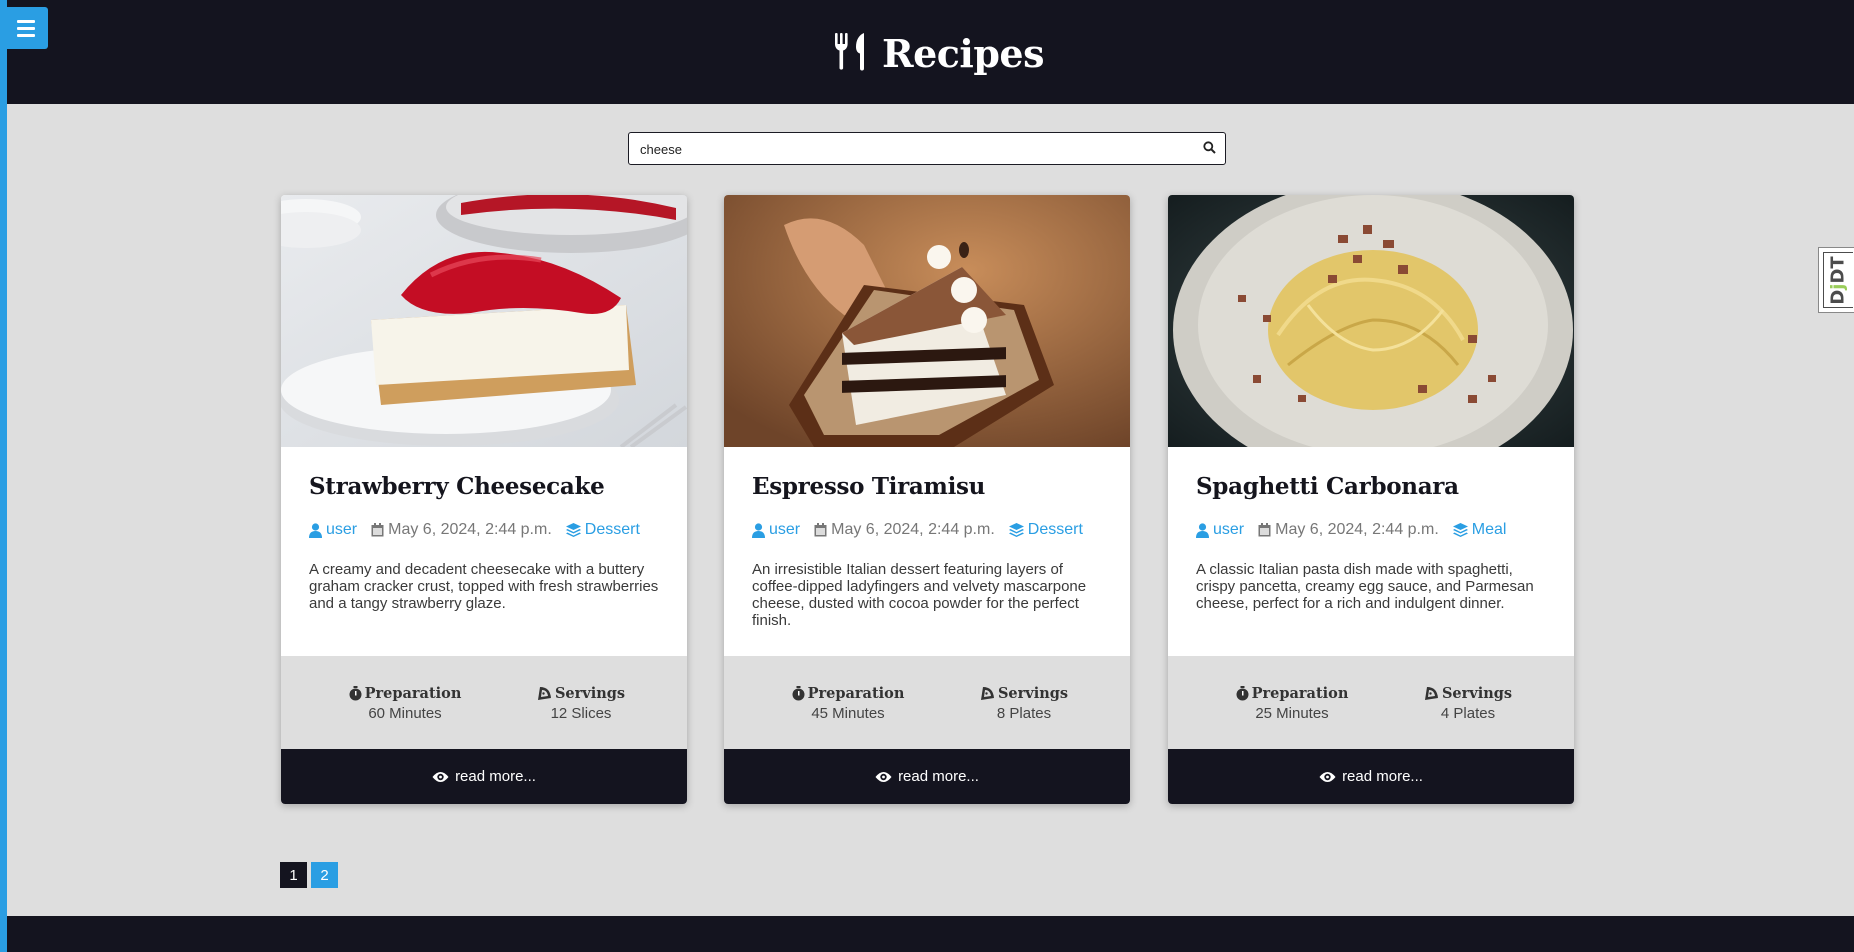 This screenshot has width=1854, height=952. What do you see at coordinates (1839, 286) in the screenshot?
I see `djdt-letter-j: j` at bounding box center [1839, 286].